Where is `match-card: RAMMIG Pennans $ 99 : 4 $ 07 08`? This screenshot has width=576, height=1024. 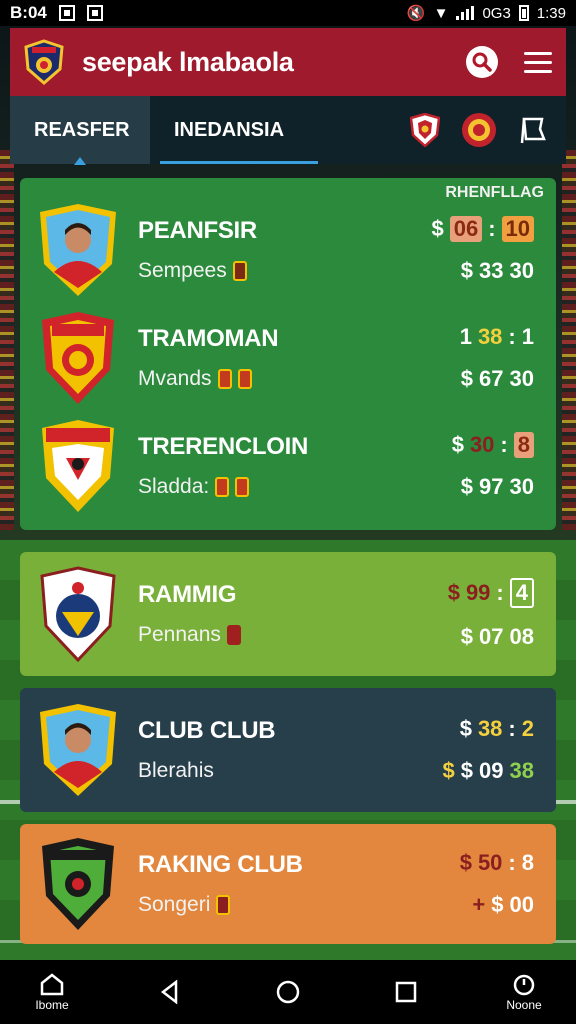 match-card: RAMMIG Pennans $ 99 : 4 $ 07 08 is located at coordinates (288, 614).